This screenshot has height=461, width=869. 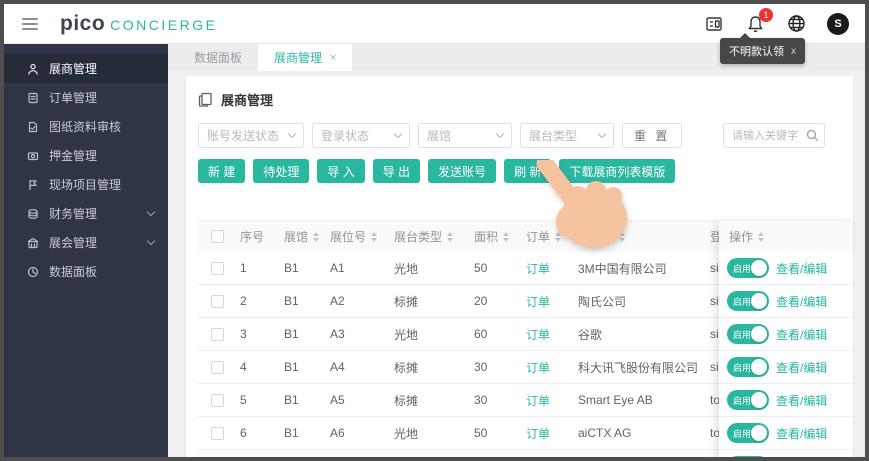 What do you see at coordinates (86, 68) in the screenshot?
I see `sidebar-item-exhibitor-mgmt: 展商管理` at bounding box center [86, 68].